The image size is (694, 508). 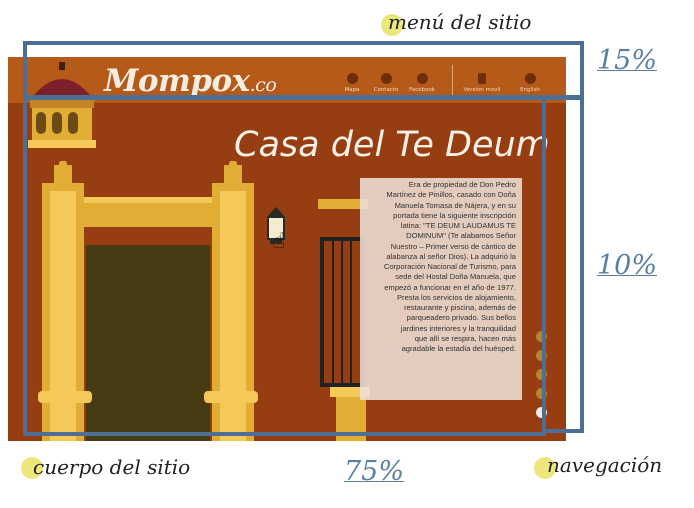 What do you see at coordinates (374, 471) in the screenshot?
I see `percent-bottom: 75%` at bounding box center [374, 471].